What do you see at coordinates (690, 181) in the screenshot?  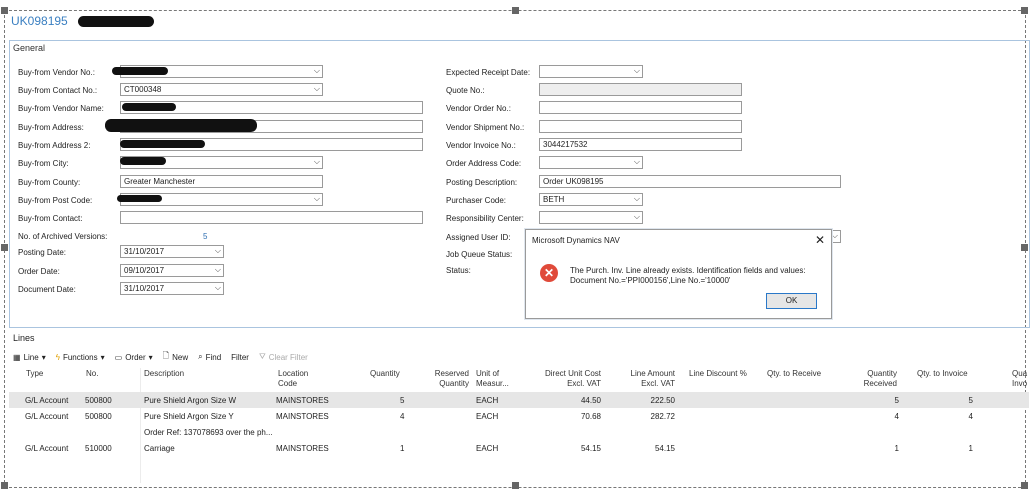 I see `posting-description-field: Order UK098195` at bounding box center [690, 181].